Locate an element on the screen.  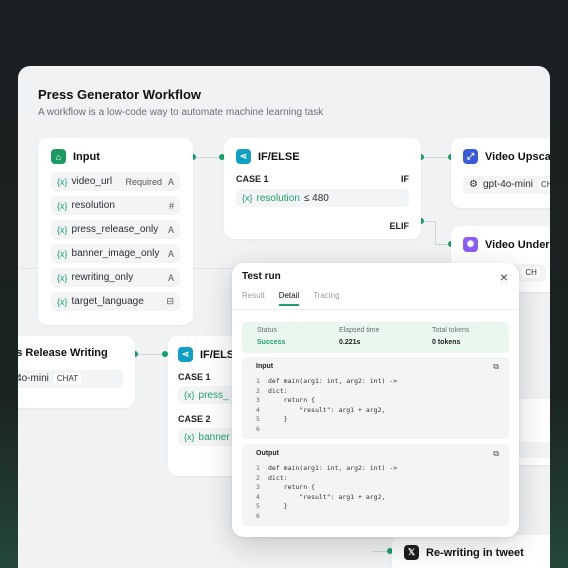
tab-result: Result is located at coordinates (253, 298).